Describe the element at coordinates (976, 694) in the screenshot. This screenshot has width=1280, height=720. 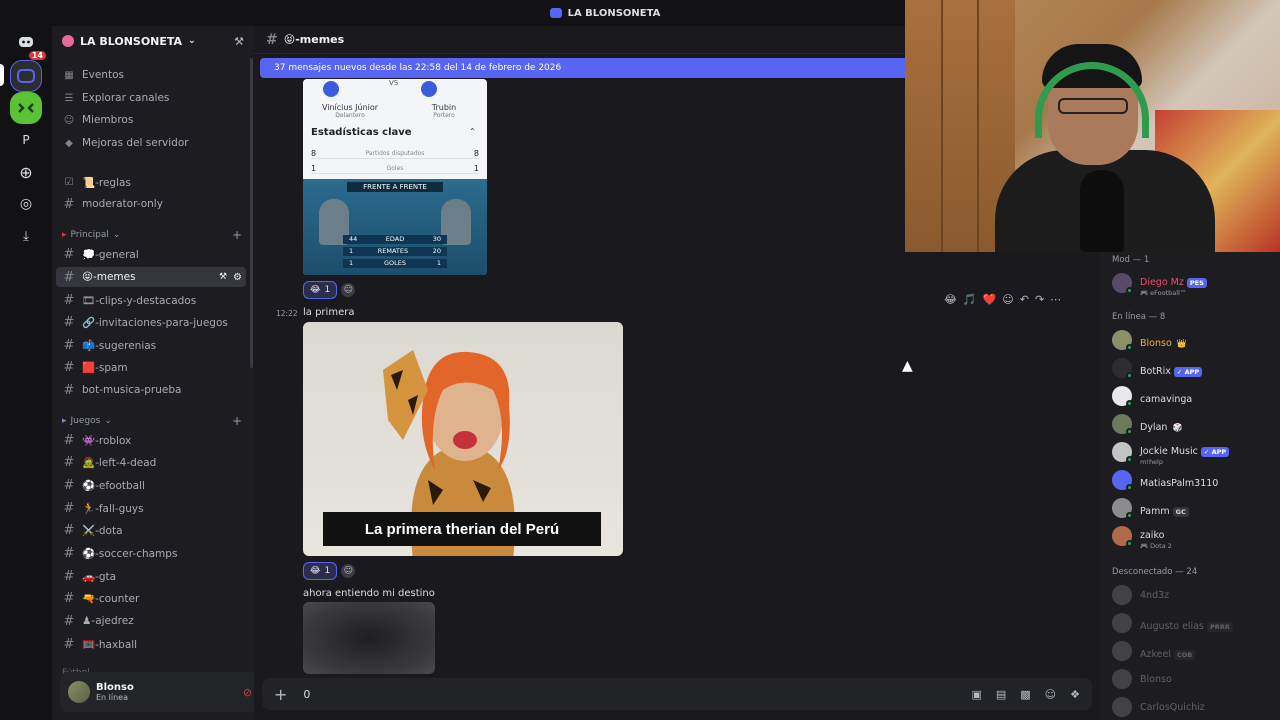
I see `gift-icon: ▣` at that location.